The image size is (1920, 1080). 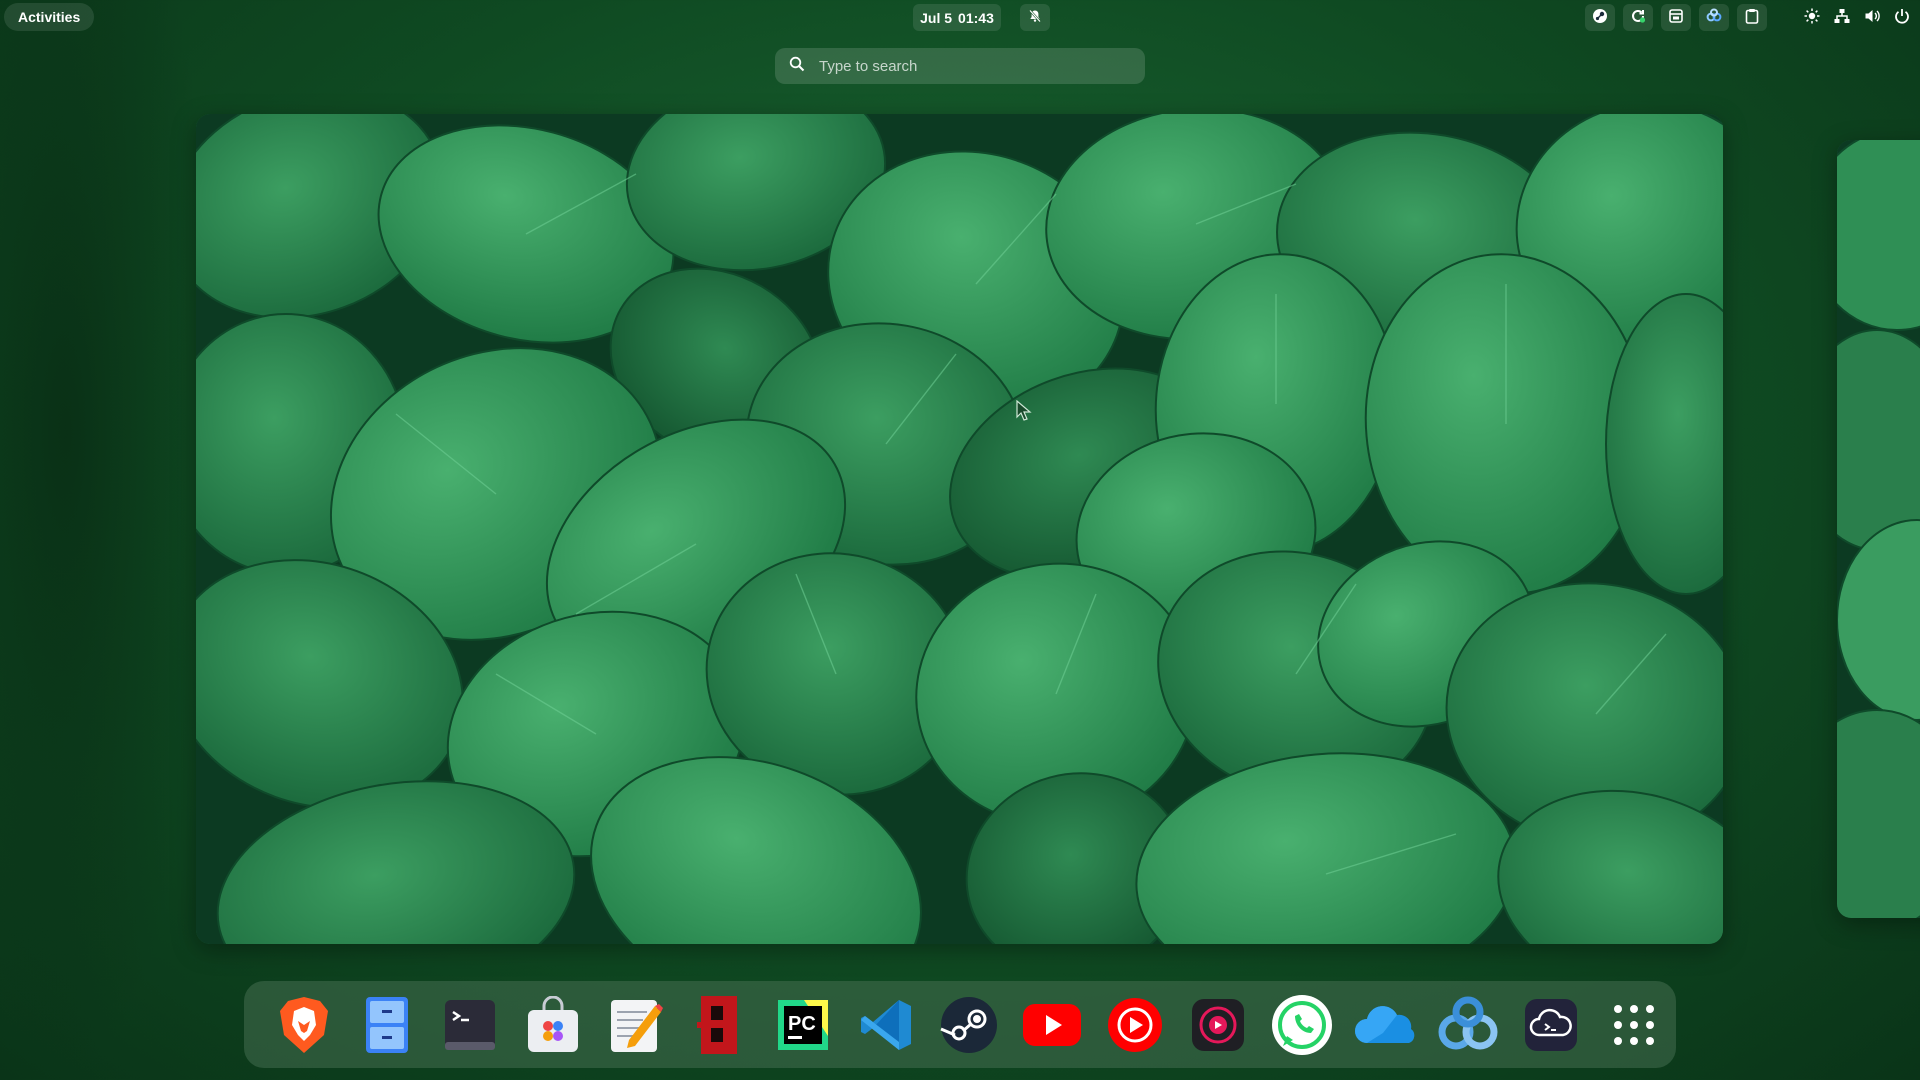 I want to click on dock-app-podcasts, so click(x=1218, y=1025).